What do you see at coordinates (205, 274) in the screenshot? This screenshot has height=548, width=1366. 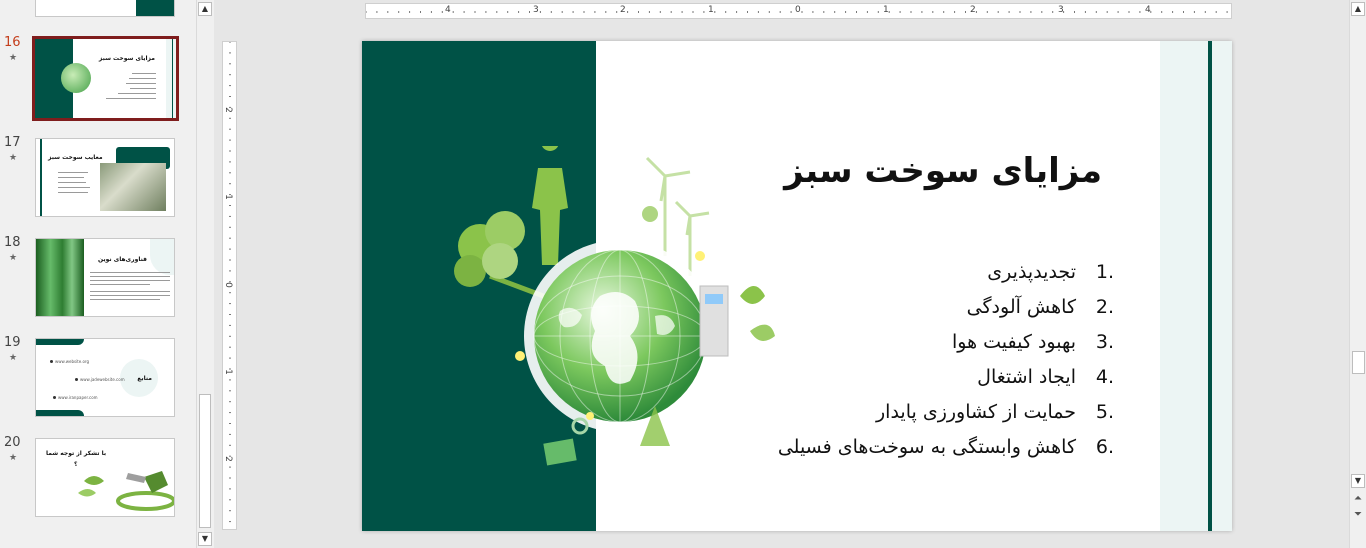 I see `thumbnail-scrollbar: ▲ ▼` at bounding box center [205, 274].